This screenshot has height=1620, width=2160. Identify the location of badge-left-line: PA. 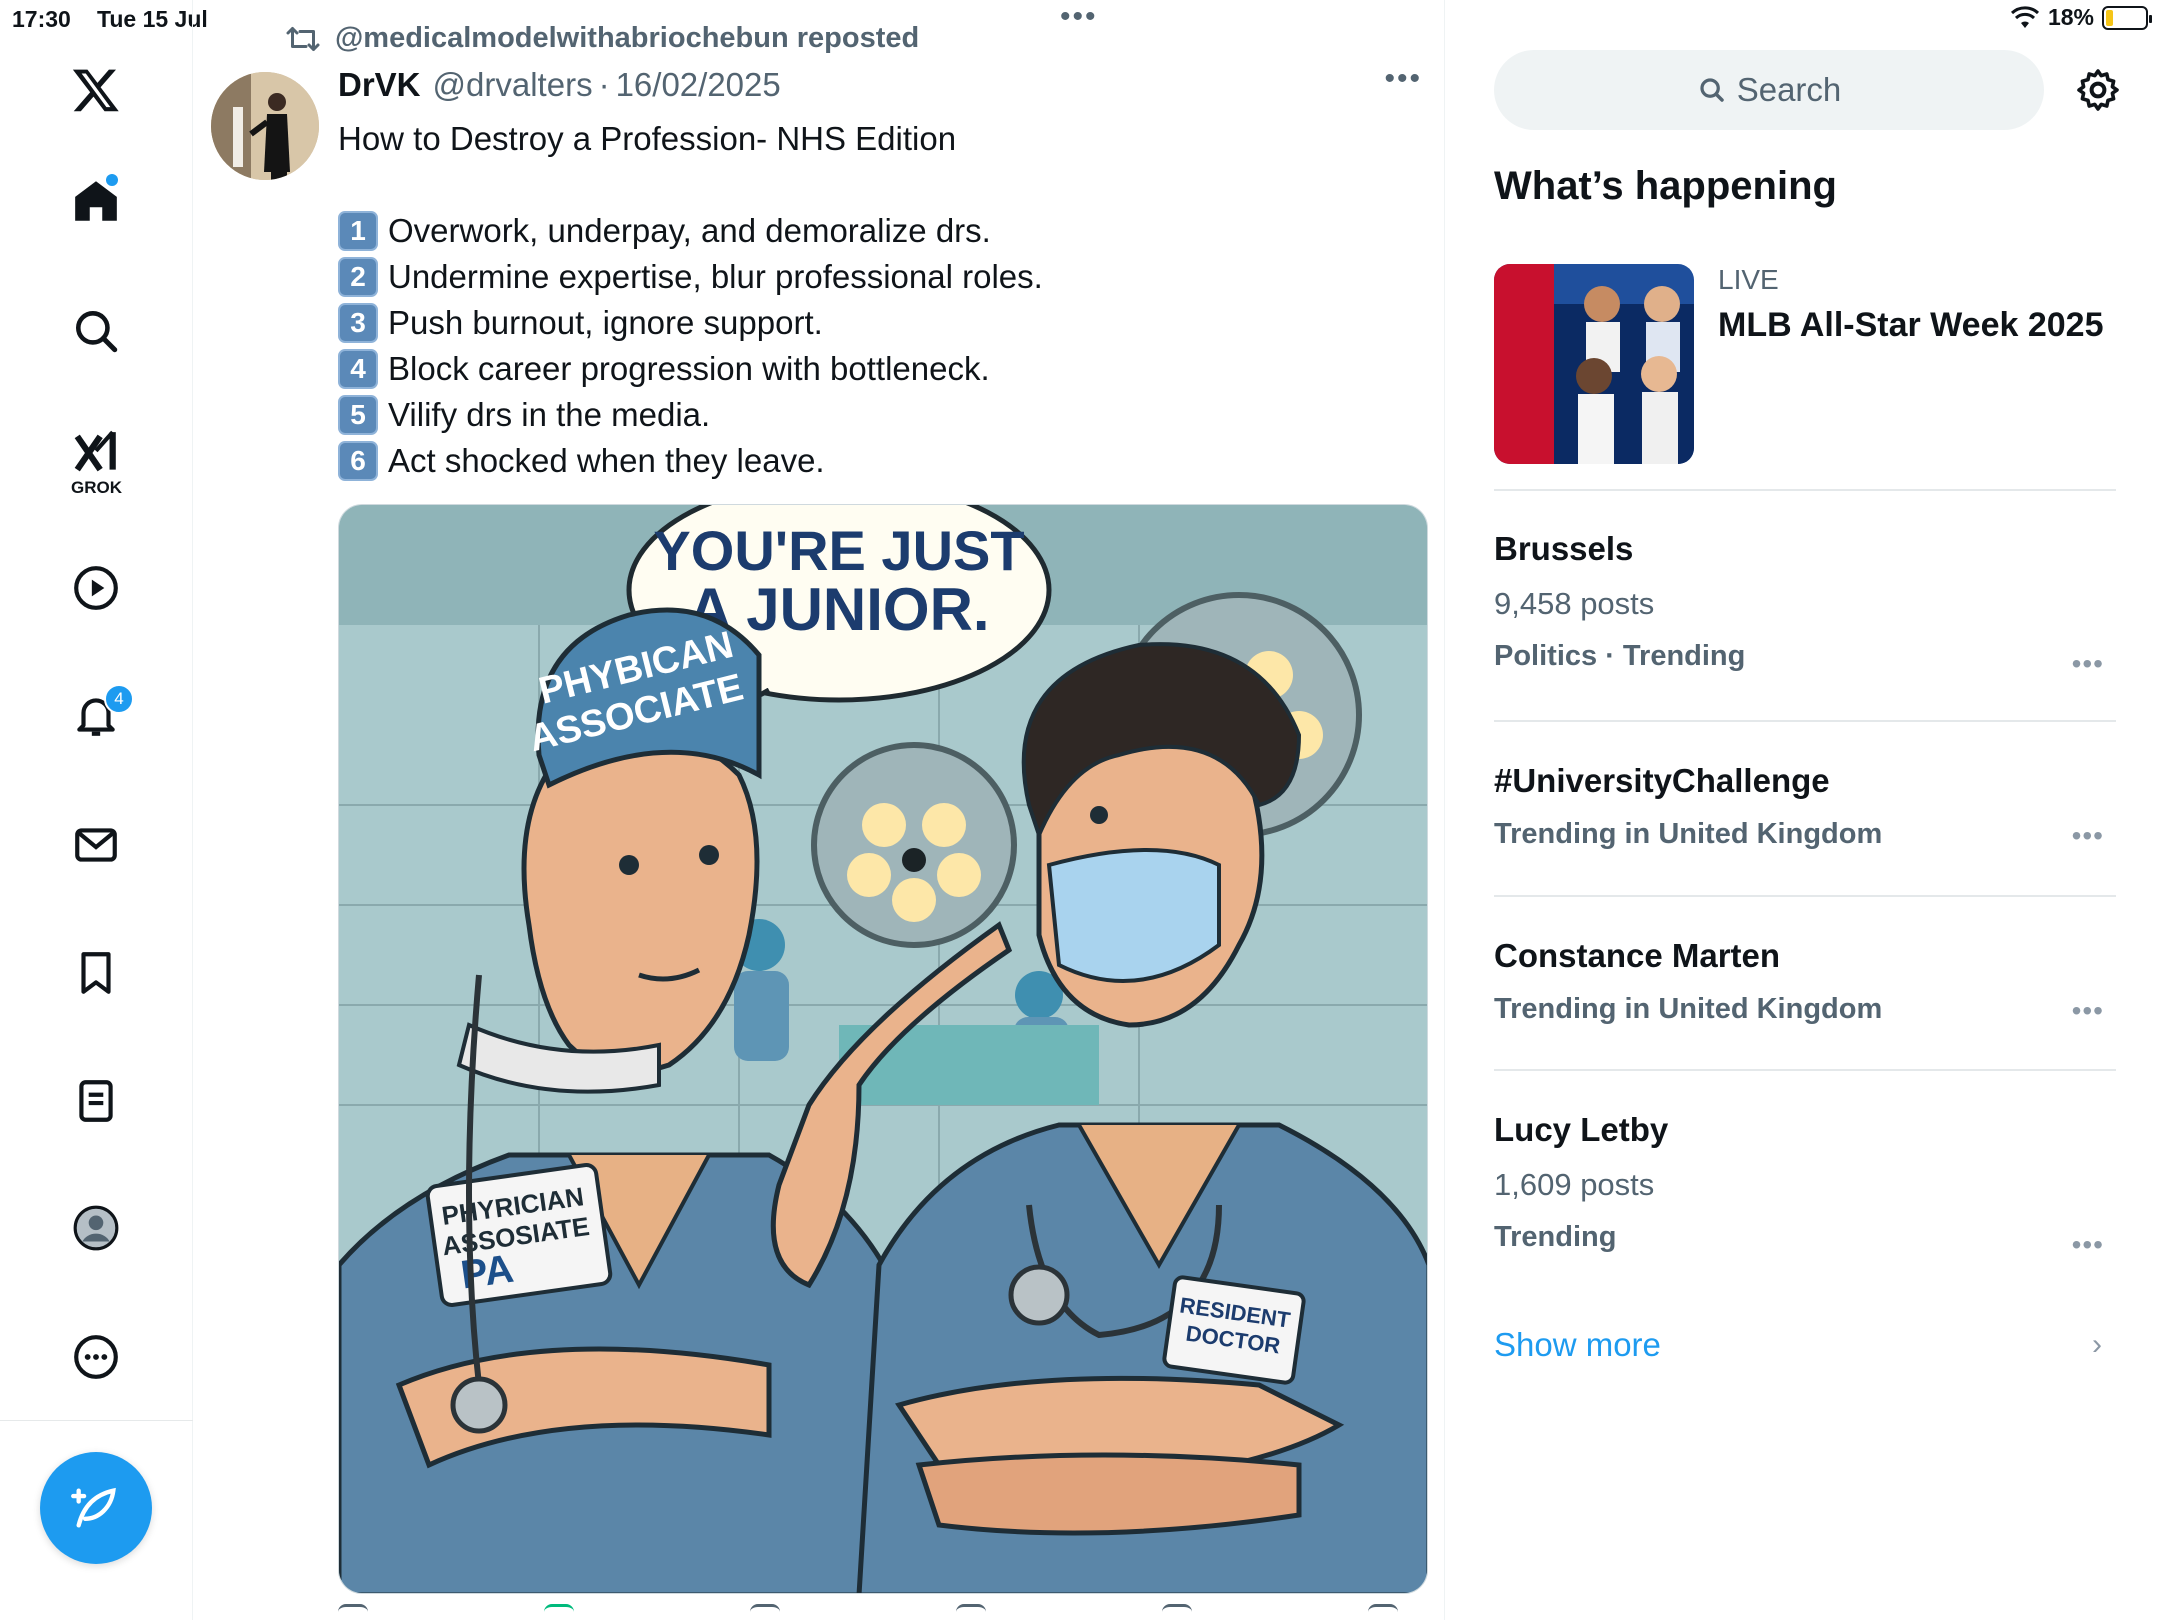
(487, 1272).